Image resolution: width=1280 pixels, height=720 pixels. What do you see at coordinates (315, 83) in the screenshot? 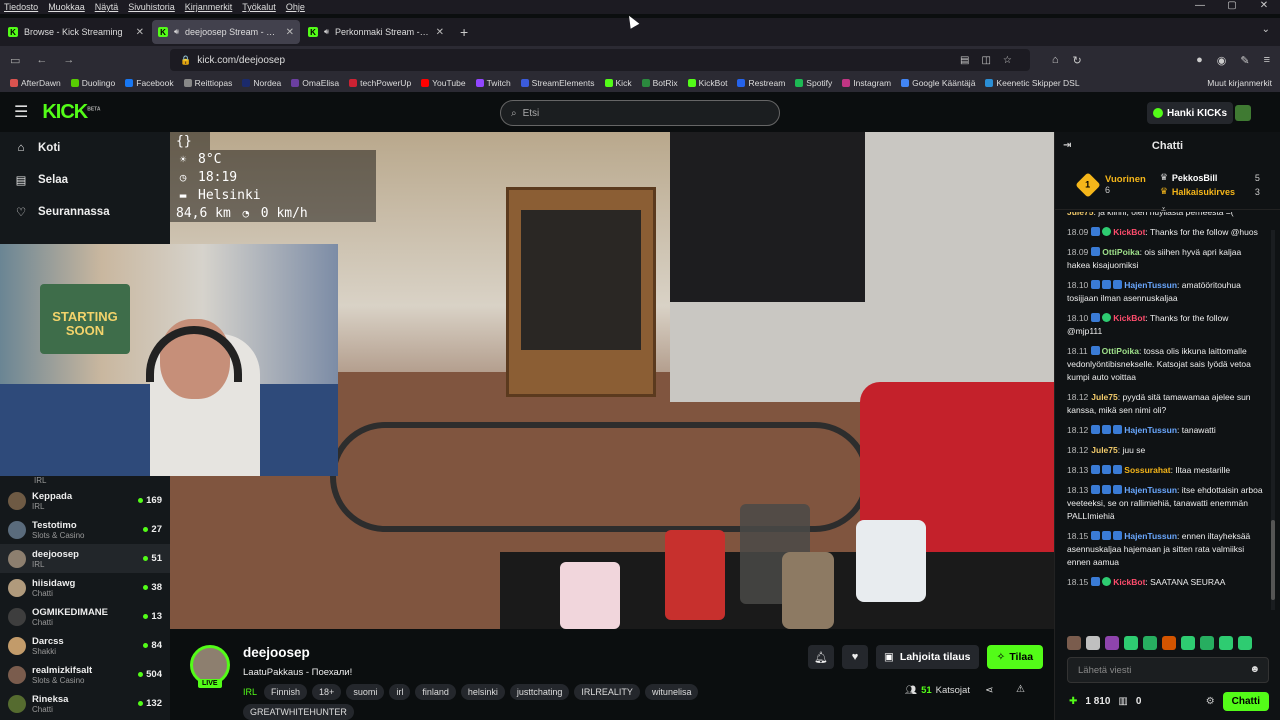
I see `bookmark-item: OmaElisa` at bounding box center [315, 83].